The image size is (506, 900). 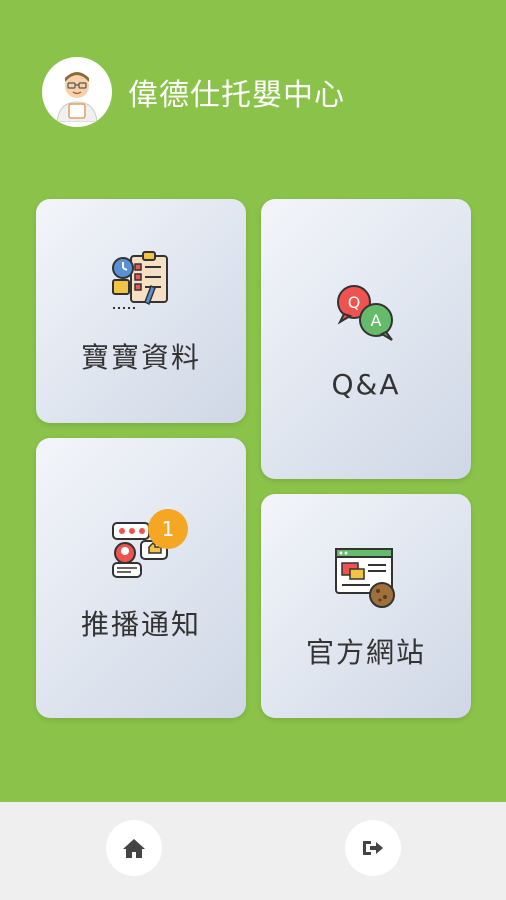 I want to click on home-icon, so click(x=134, y=848).